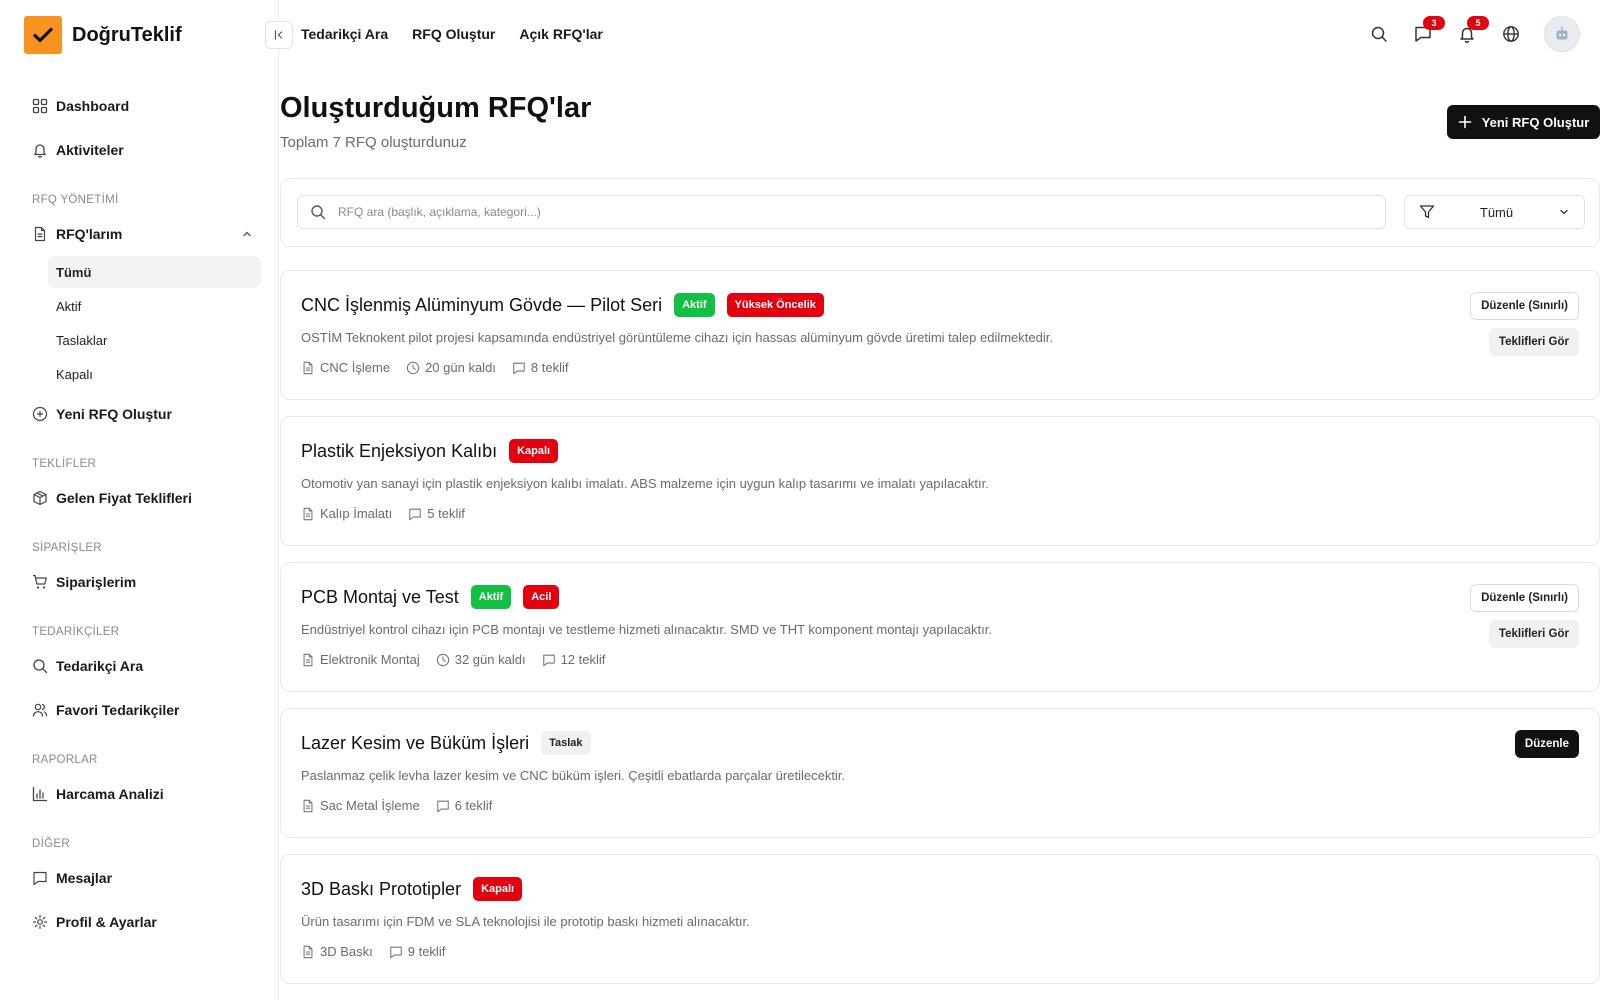 This screenshot has width=1600, height=1000. I want to click on rfq-meta: 3D Baskı 9 teklif, so click(373, 951).